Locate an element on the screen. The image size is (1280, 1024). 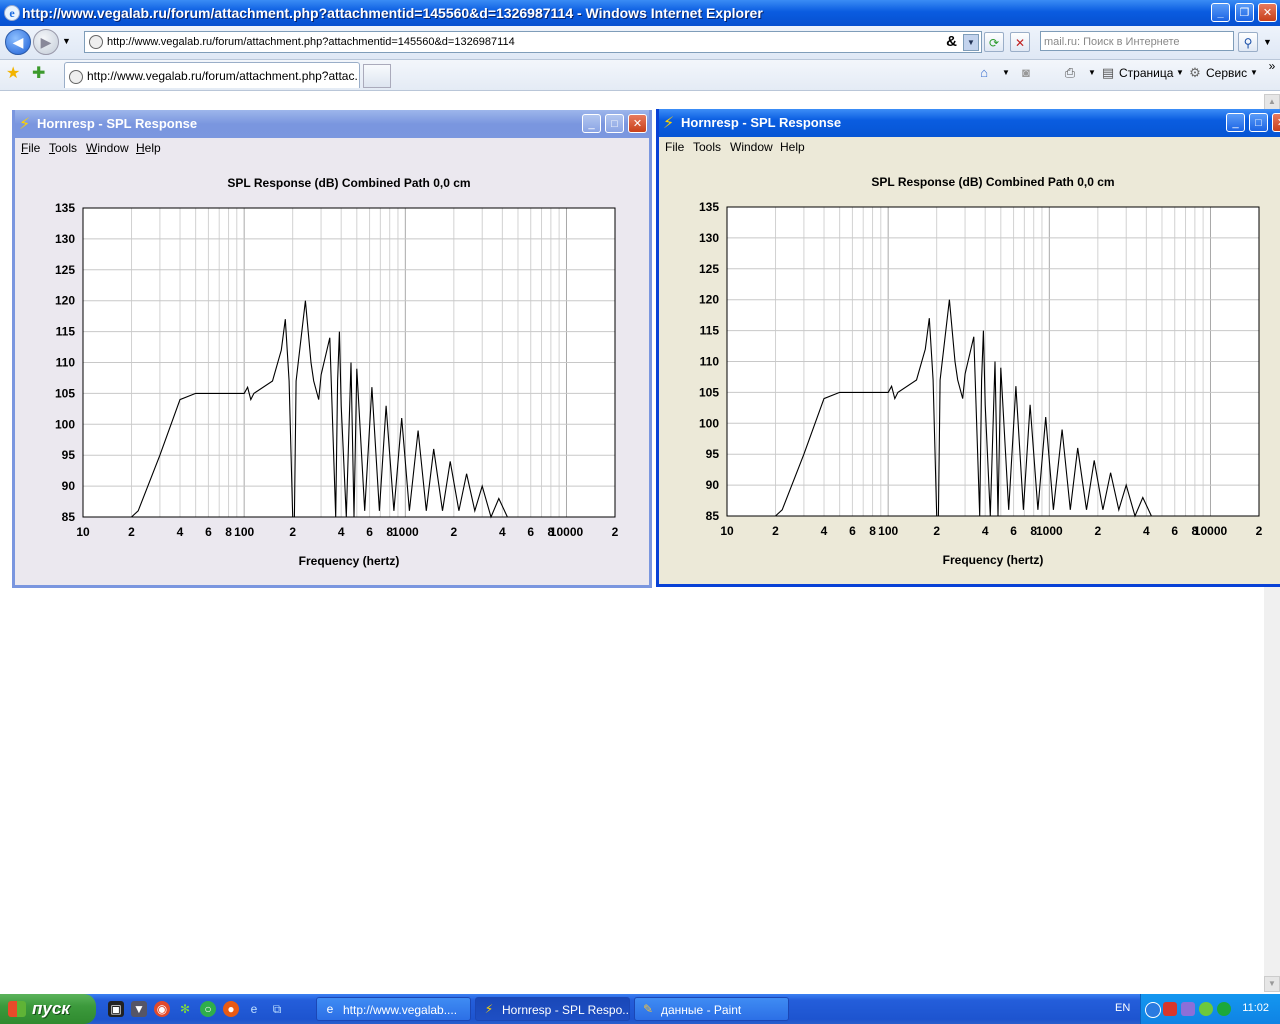
search-input: mail.ru: Поиск в Интернете is located at coordinates (1137, 41).